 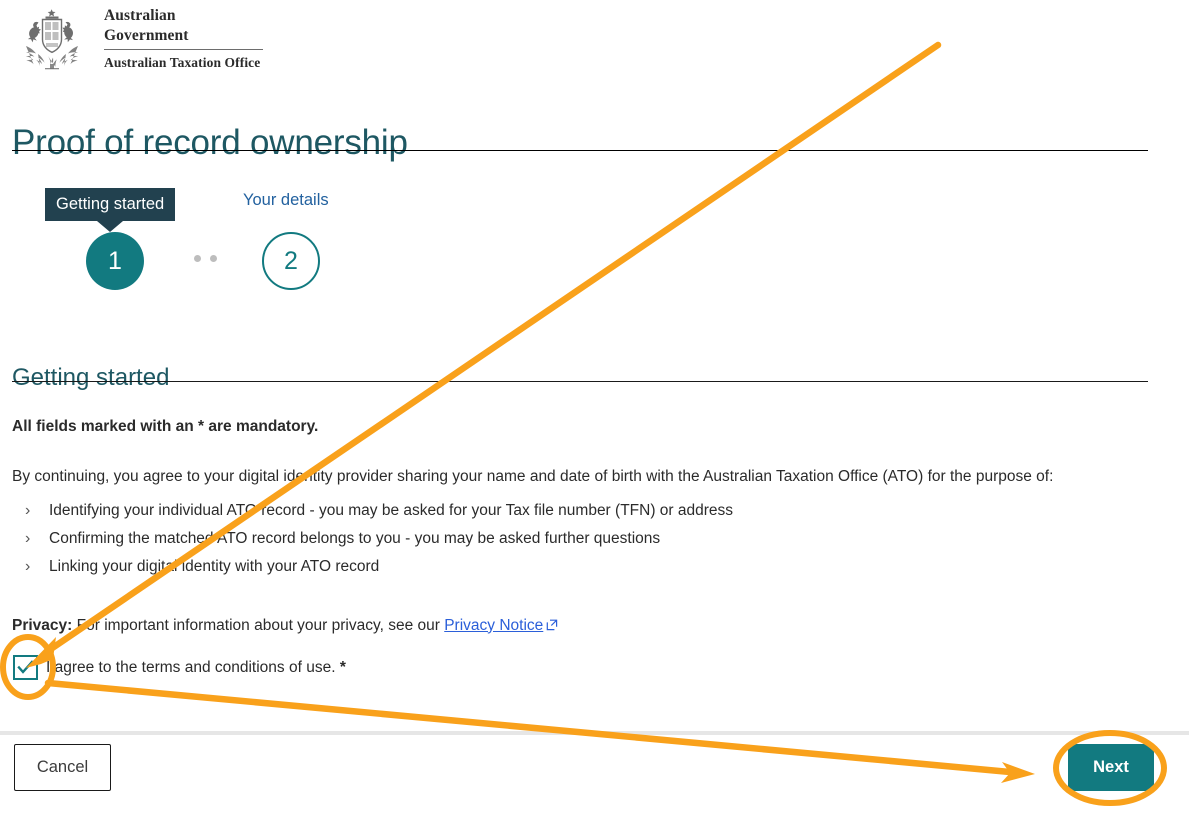 I want to click on step-connector-dots, so click(x=205, y=258).